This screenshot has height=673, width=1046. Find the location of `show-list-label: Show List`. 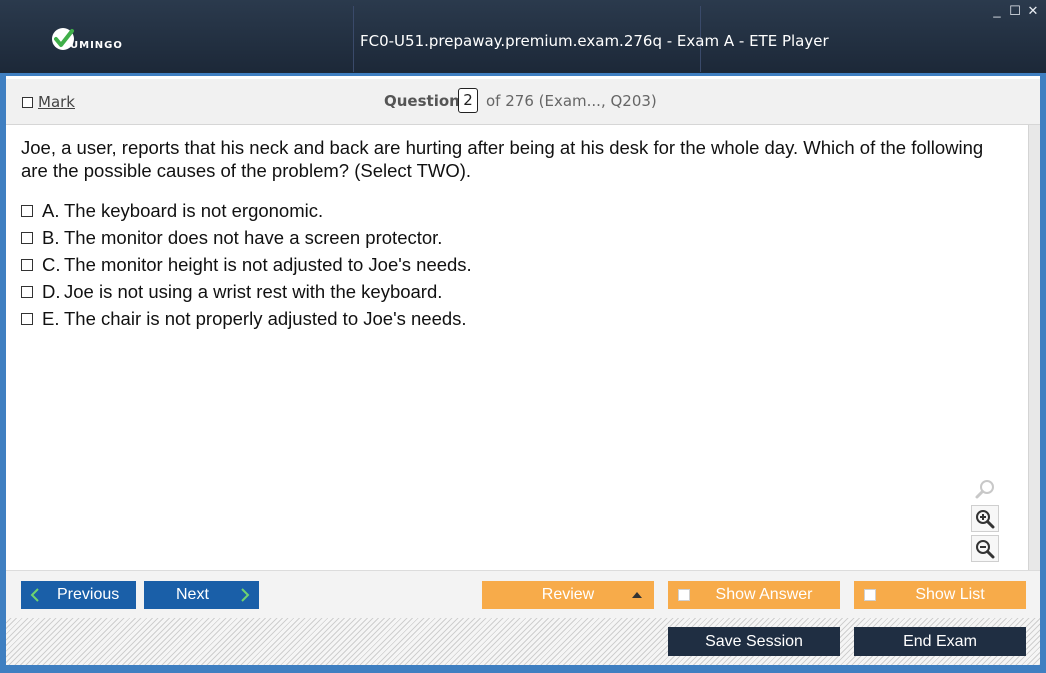

show-list-label: Show List is located at coordinates (950, 594).